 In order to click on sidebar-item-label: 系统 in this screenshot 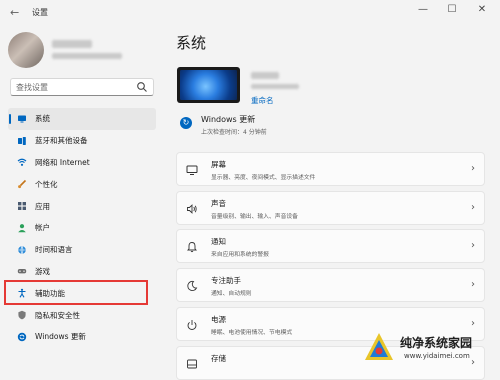, I will do `click(42, 119)`.